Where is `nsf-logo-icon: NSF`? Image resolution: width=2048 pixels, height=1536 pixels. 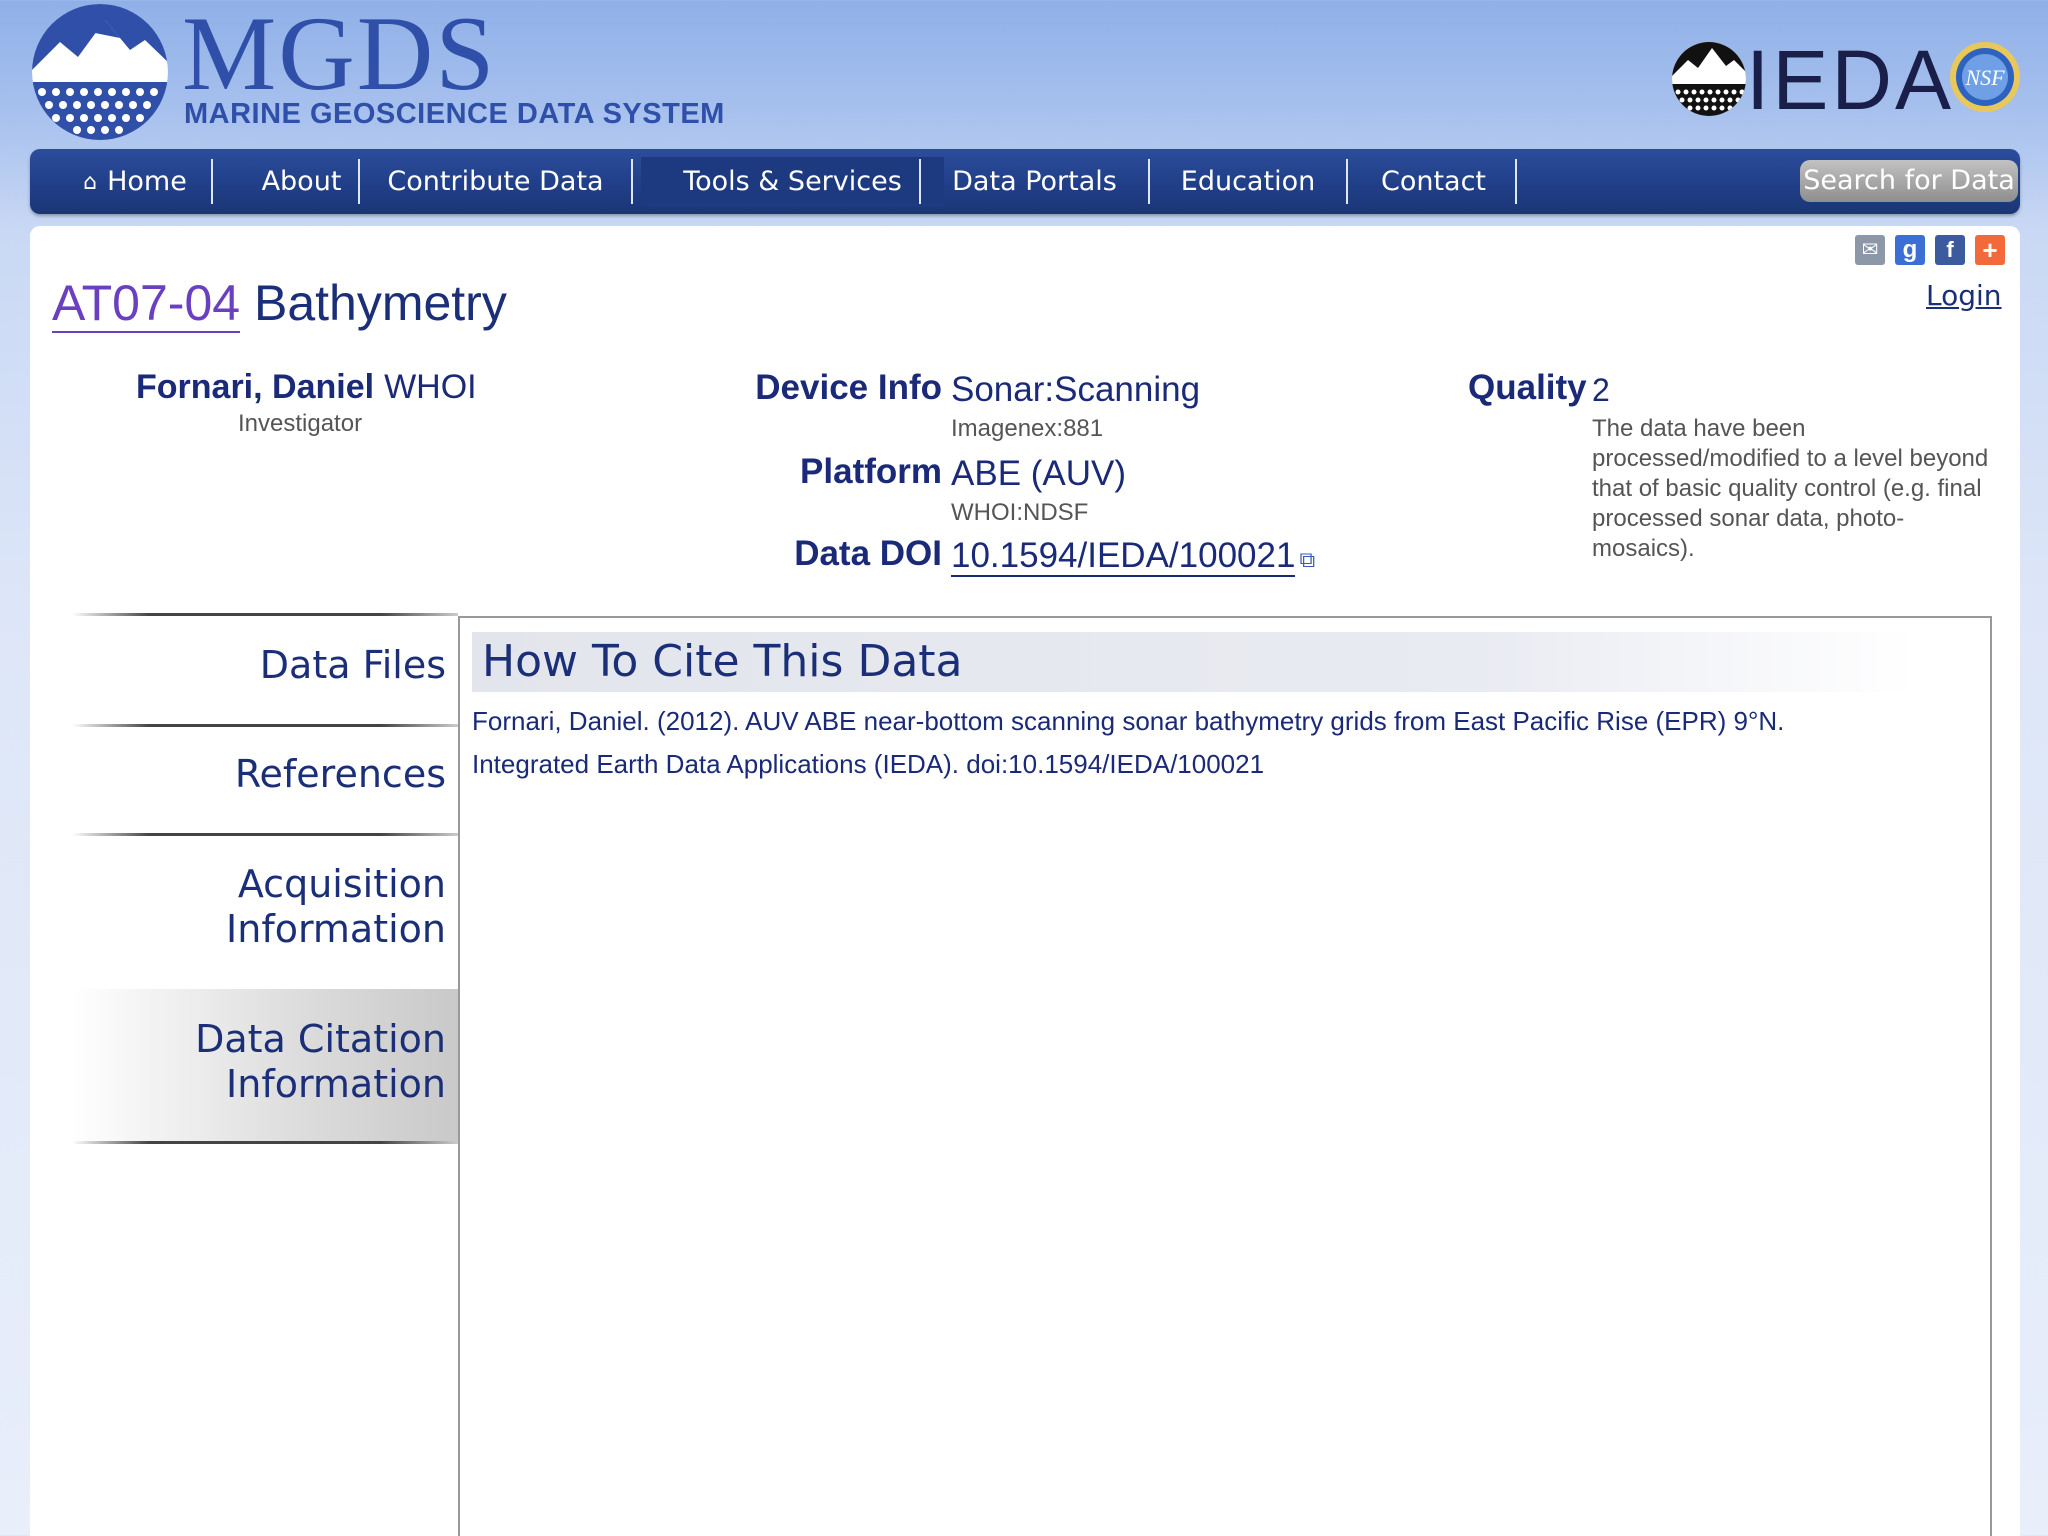
nsf-logo-icon: NSF is located at coordinates (1985, 77).